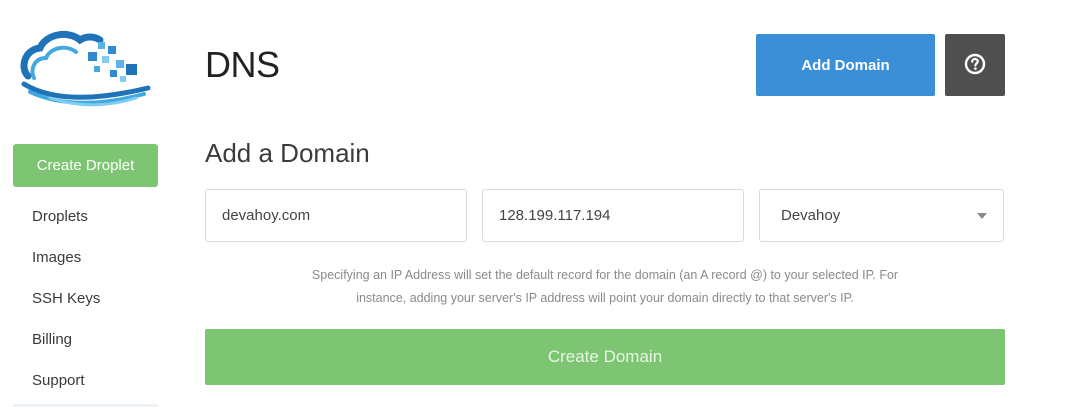 The height and width of the screenshot is (407, 1068). I want to click on caret-down-icon, so click(982, 215).